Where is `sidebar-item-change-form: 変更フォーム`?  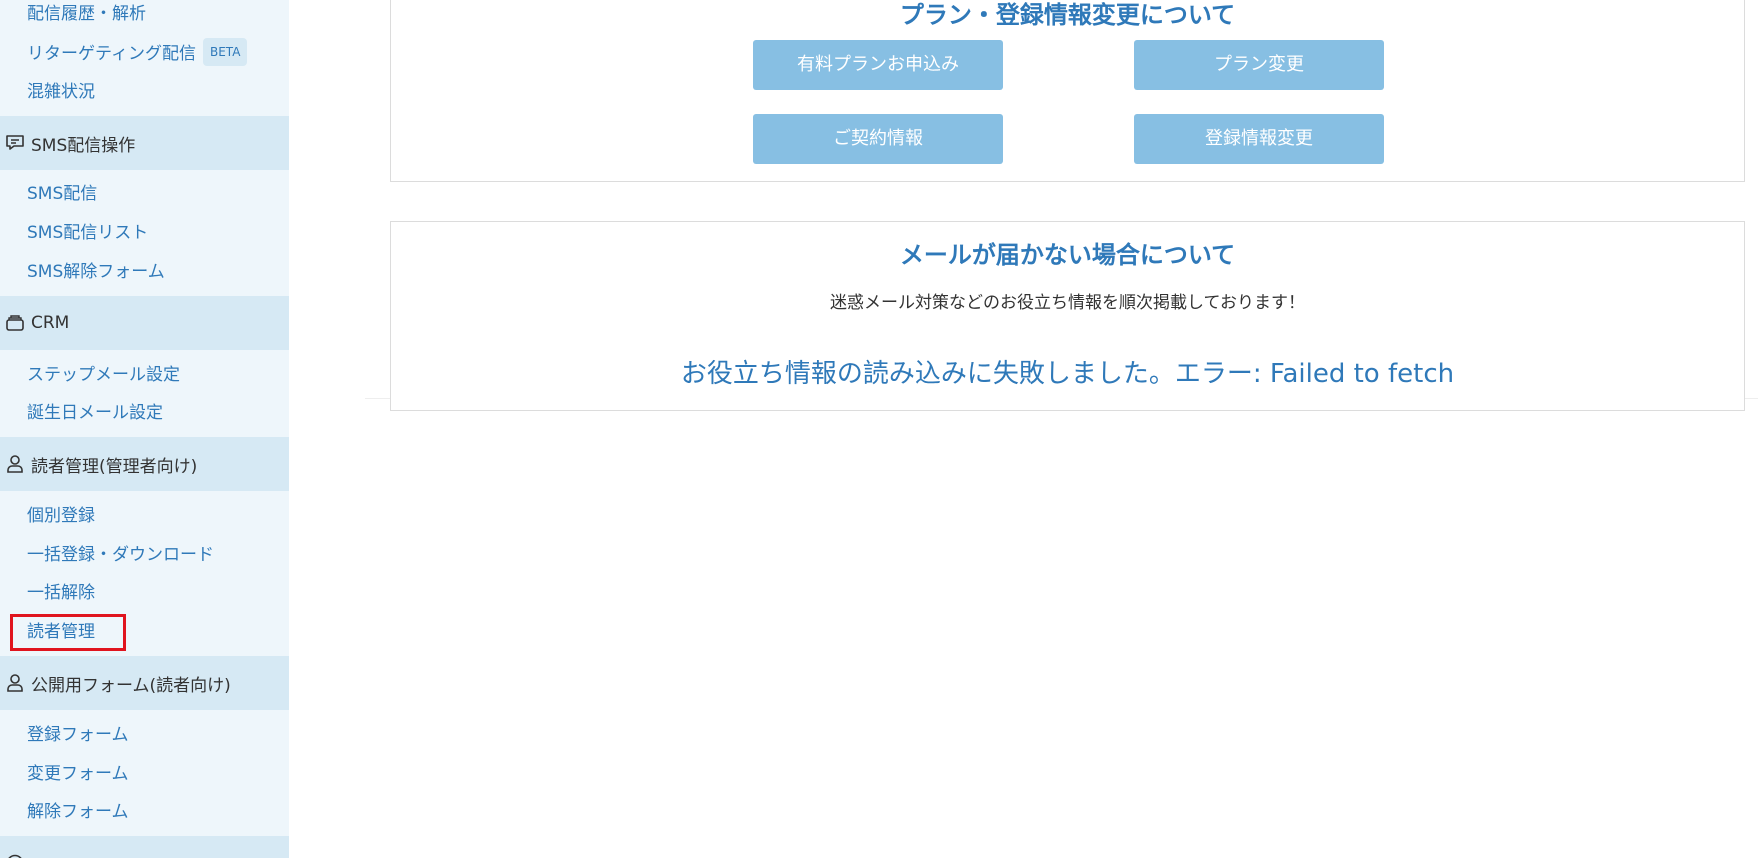 sidebar-item-change-form: 変更フォーム is located at coordinates (78, 774).